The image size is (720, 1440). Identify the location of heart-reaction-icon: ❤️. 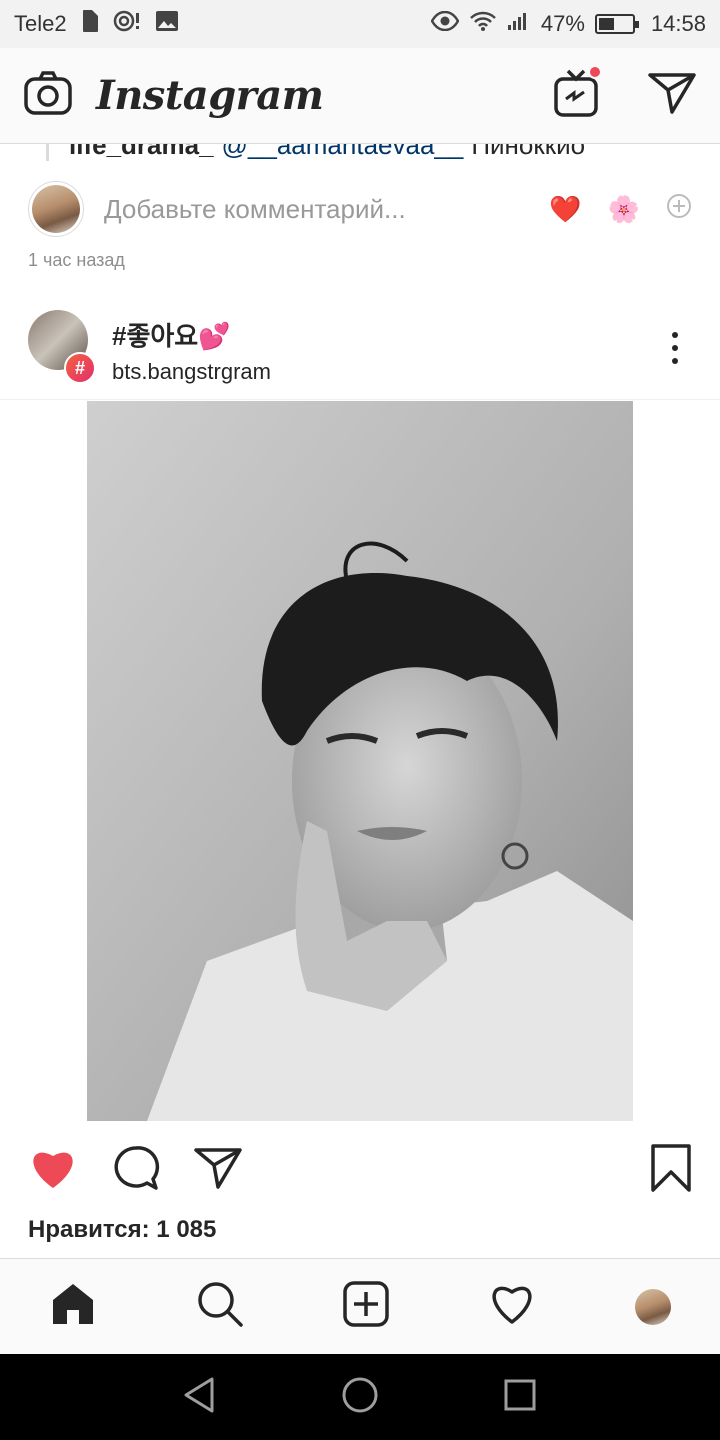
(565, 209).